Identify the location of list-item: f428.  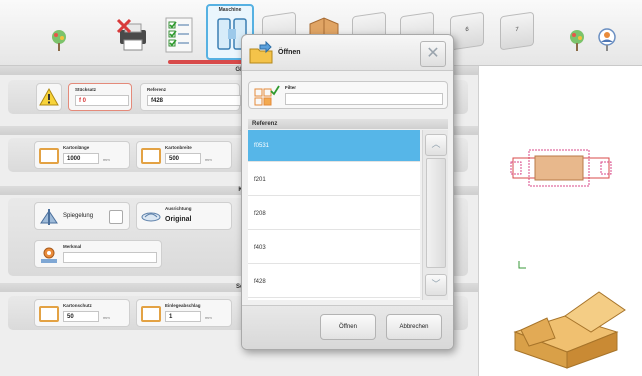
(334, 282).